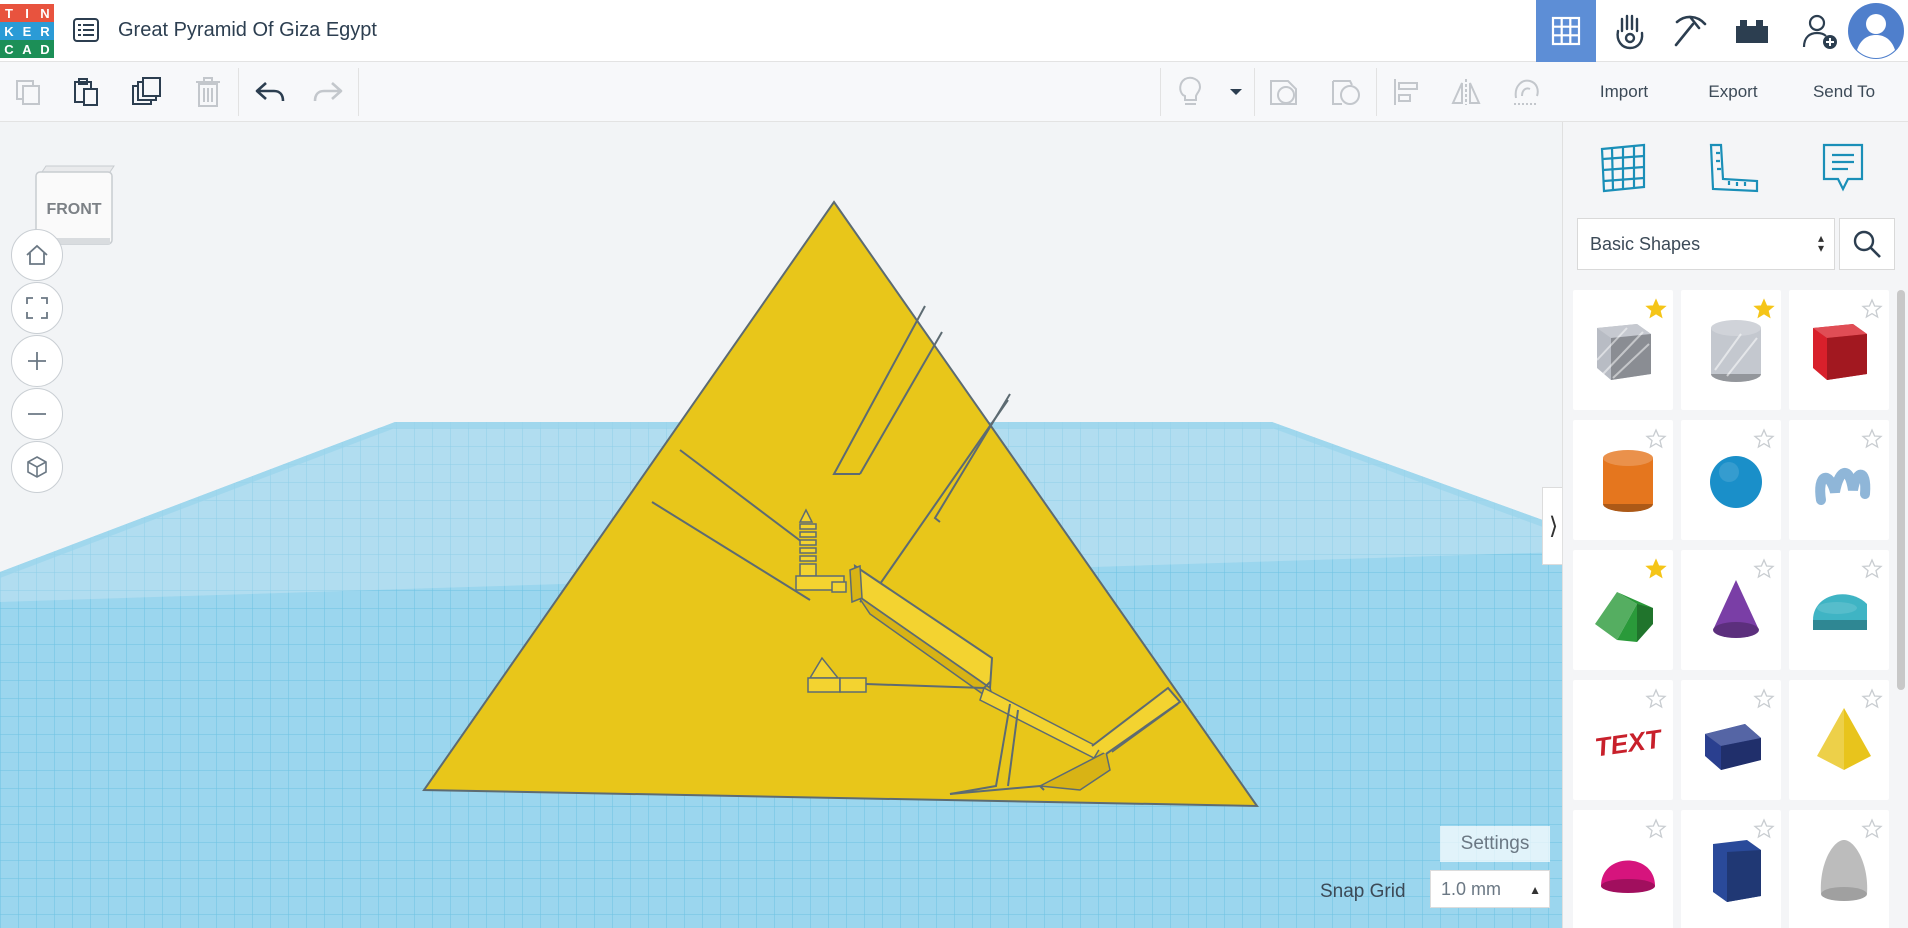 The height and width of the screenshot is (928, 1908). I want to click on shapes-grid: TEXT, so click(1731, 609).